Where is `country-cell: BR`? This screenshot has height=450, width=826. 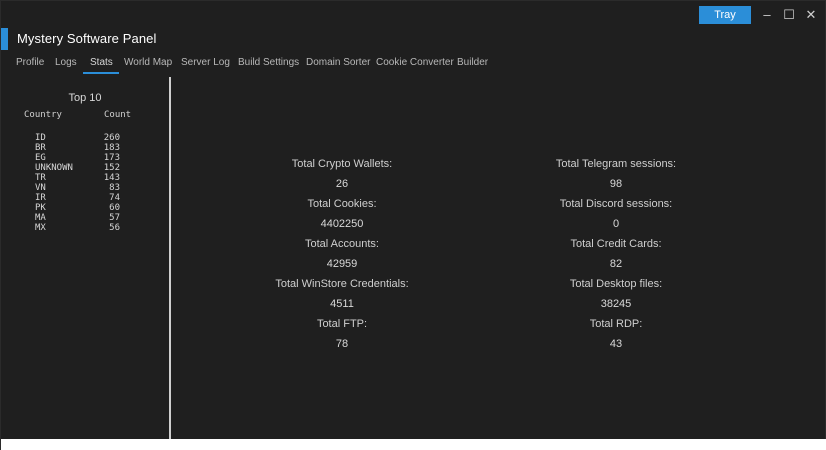
country-cell: BR is located at coordinates (40, 148).